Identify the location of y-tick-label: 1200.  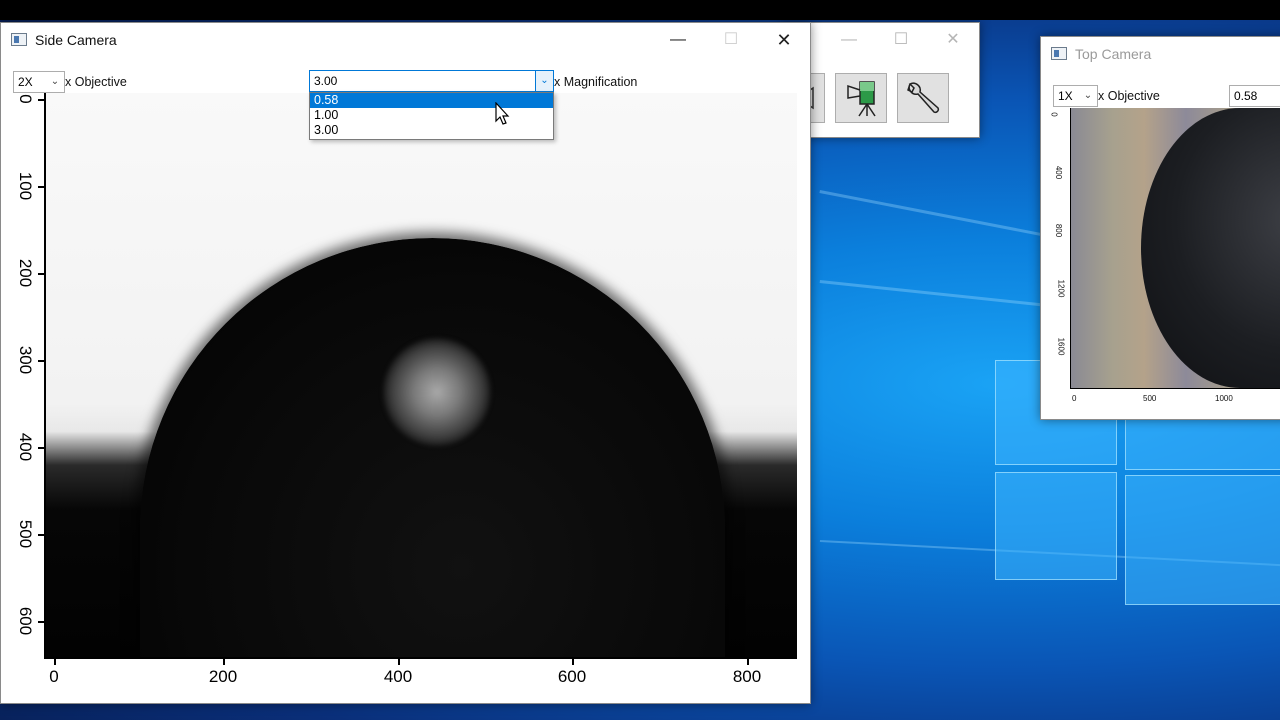
(1061, 288).